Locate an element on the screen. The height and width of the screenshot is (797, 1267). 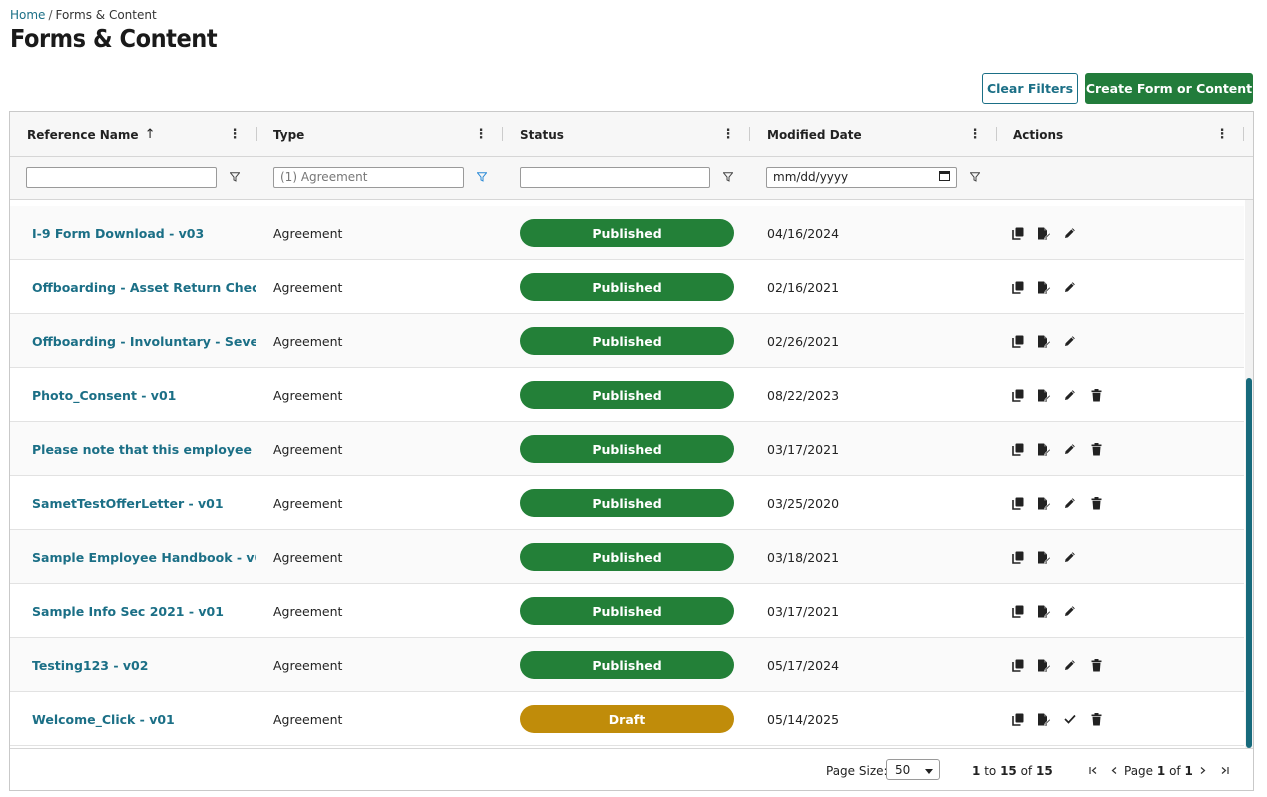
reference-name-link: SametTestOfferLetter - v01 is located at coordinates (144, 503).